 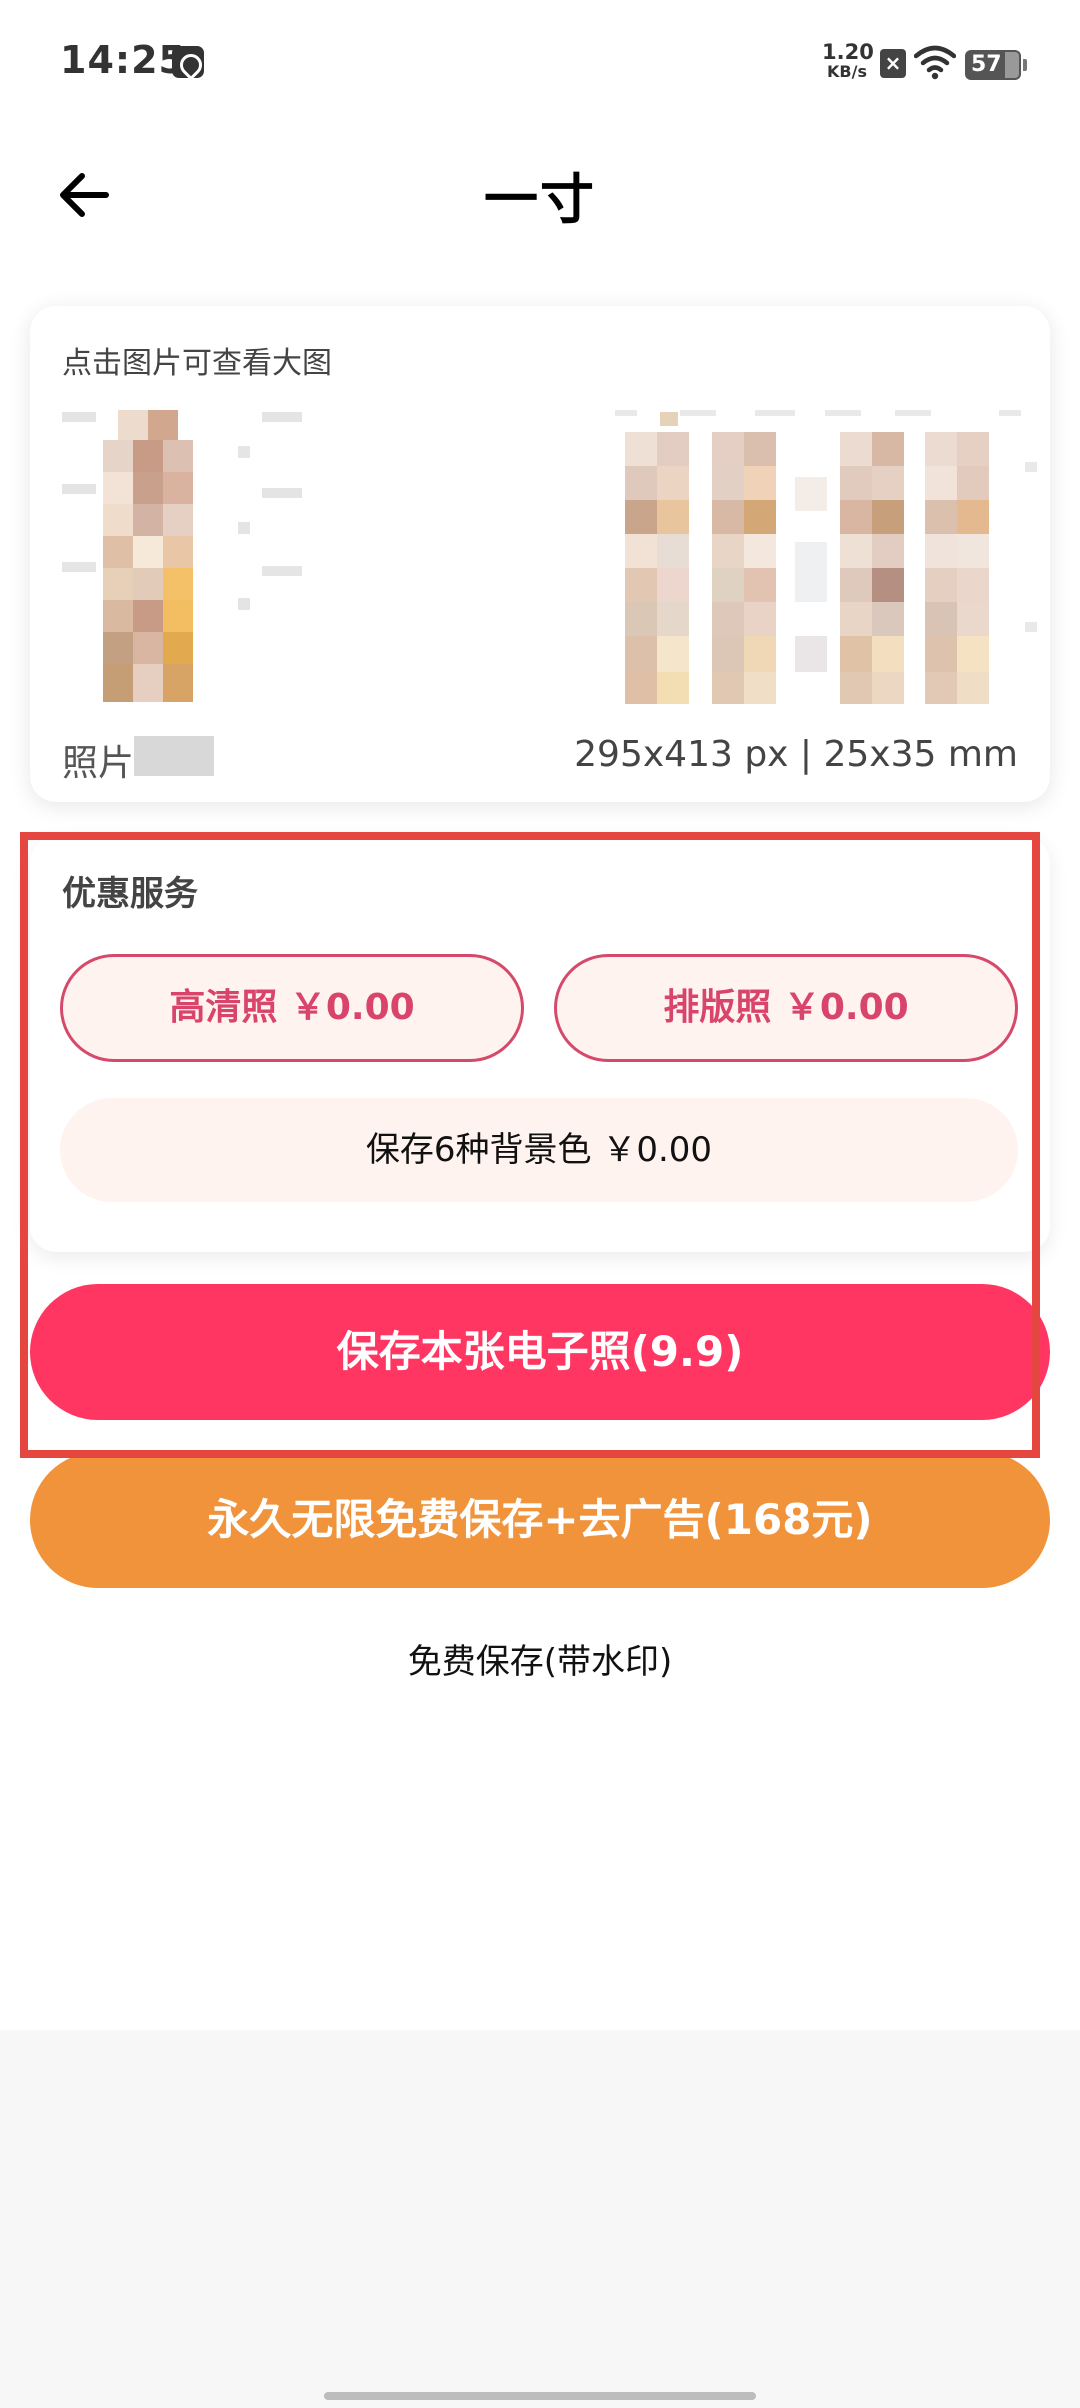 I want to click on network-speed-value: 1.20, so click(x=848, y=52).